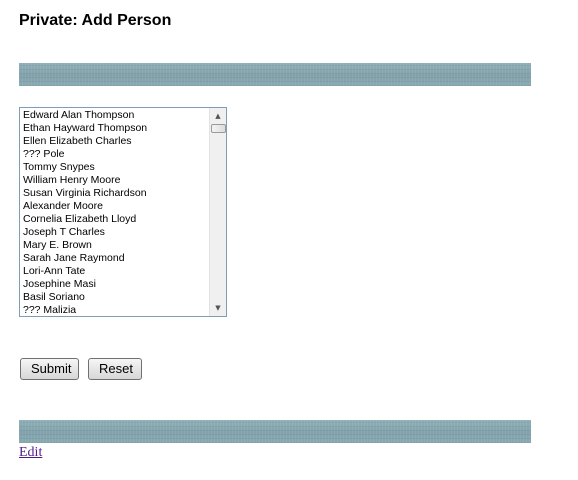 This screenshot has height=480, width=578. I want to click on person-option: Cornelia Elizabeth Lloyd, so click(115, 219).